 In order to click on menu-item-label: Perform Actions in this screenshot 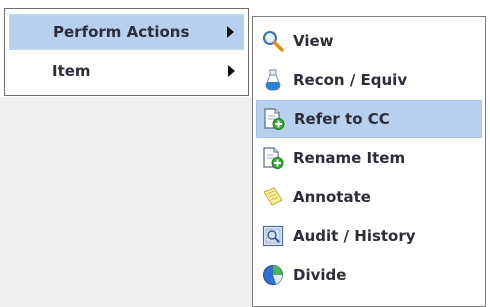, I will do `click(121, 32)`.